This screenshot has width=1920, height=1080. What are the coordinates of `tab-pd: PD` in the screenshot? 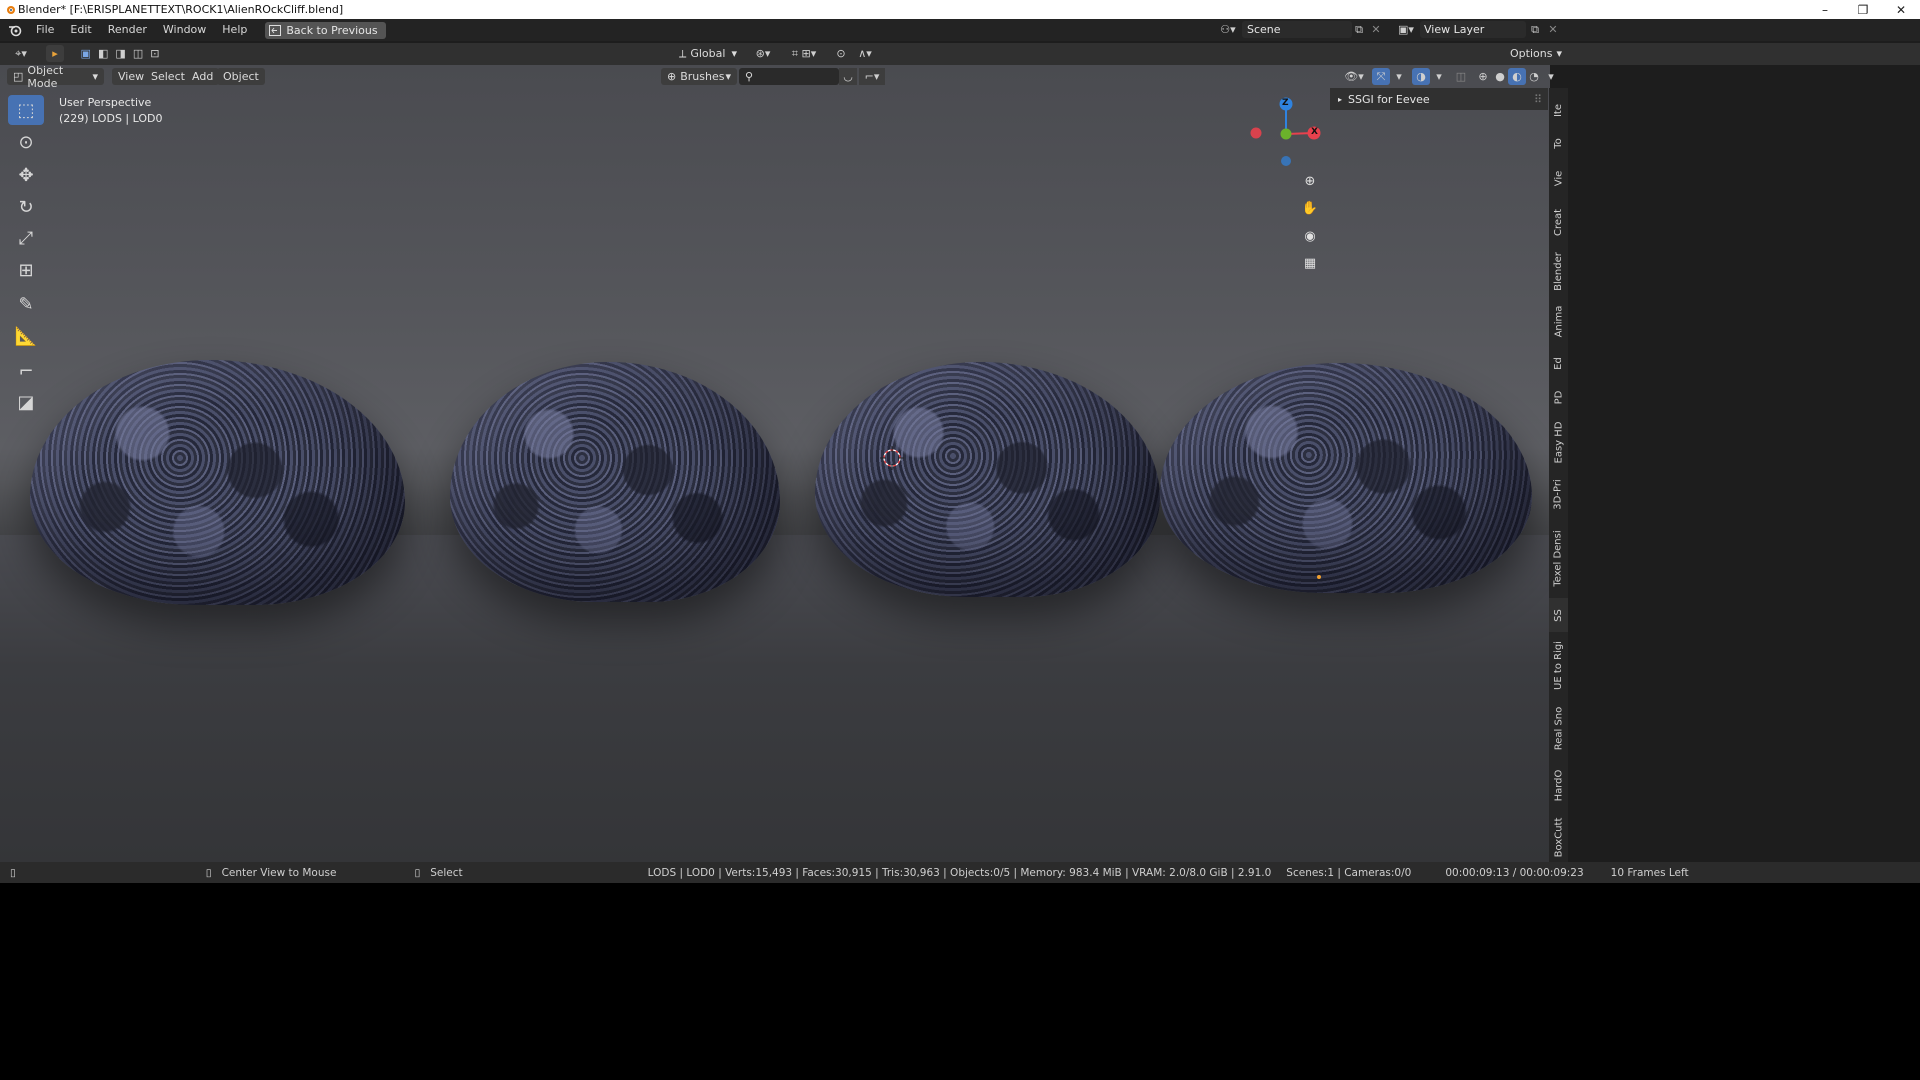 It's located at (1558, 397).